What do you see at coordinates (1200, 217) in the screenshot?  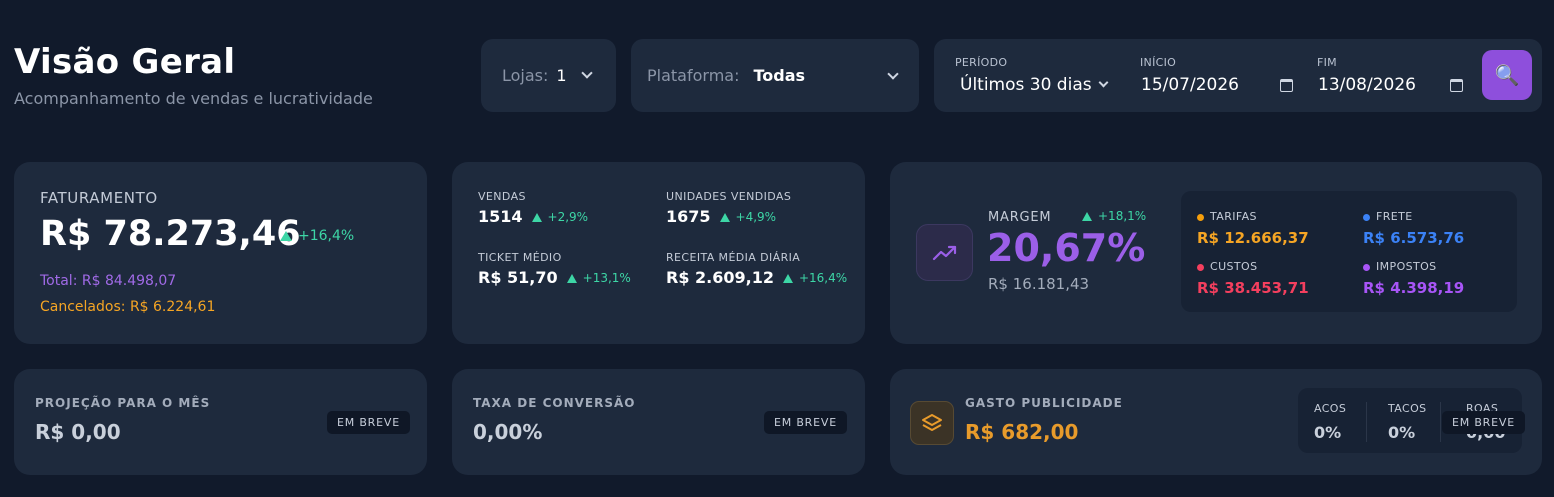 I see `orange-dot-icon` at bounding box center [1200, 217].